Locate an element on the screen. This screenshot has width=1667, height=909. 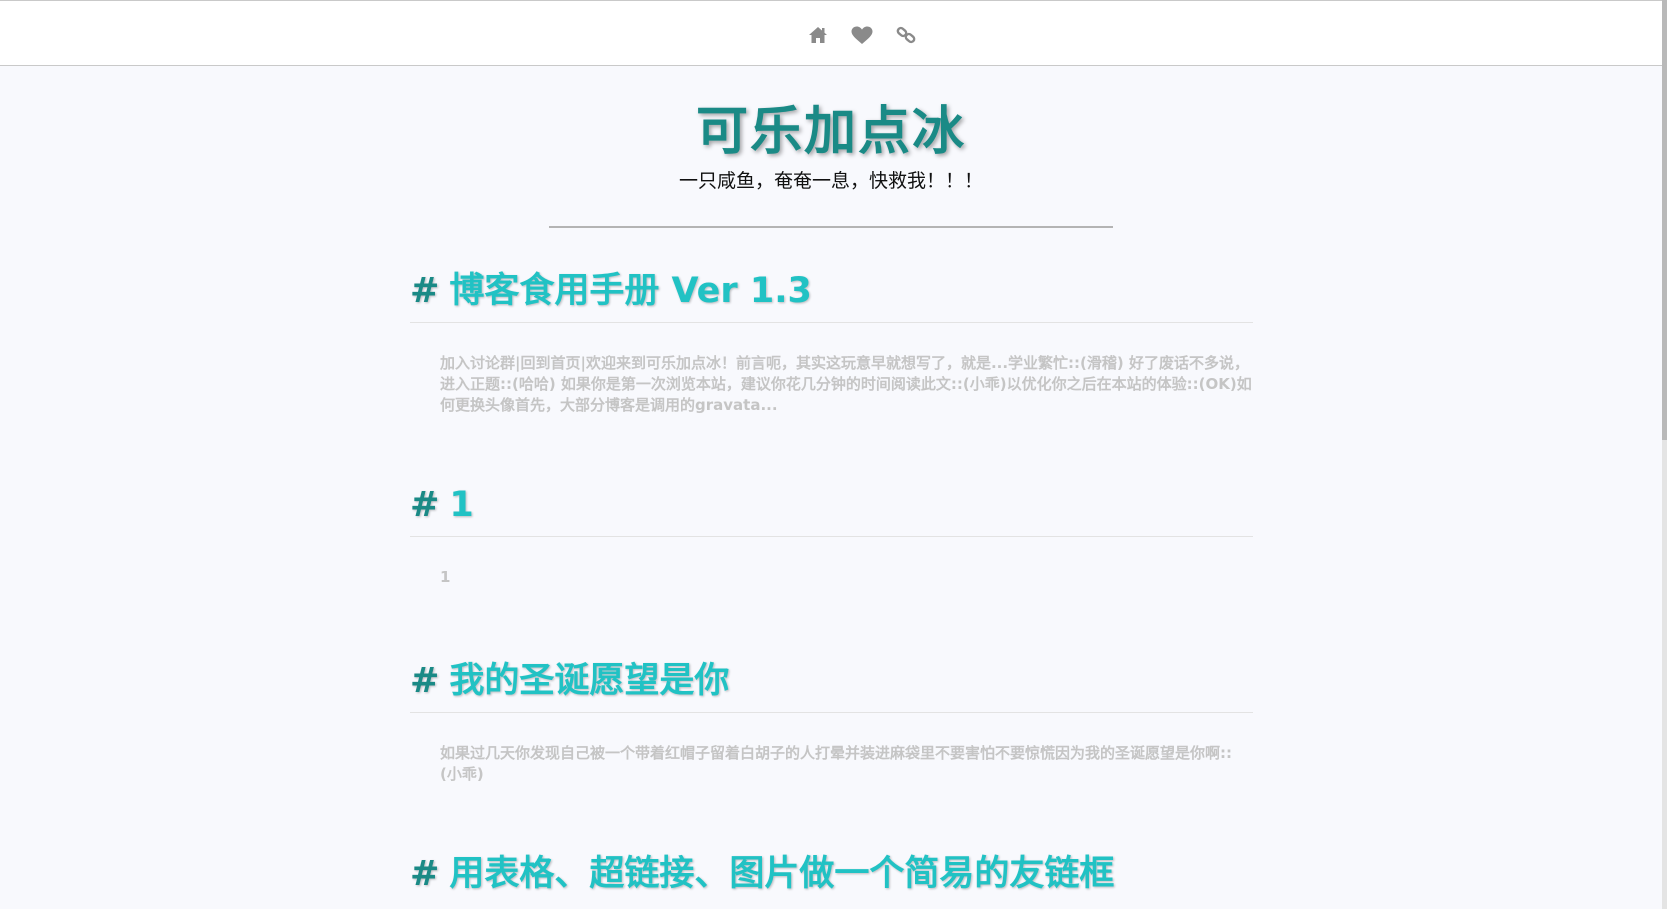
post-title-link: 用表格、超链接、图片做一个简易的友链框 is located at coordinates (781, 874).